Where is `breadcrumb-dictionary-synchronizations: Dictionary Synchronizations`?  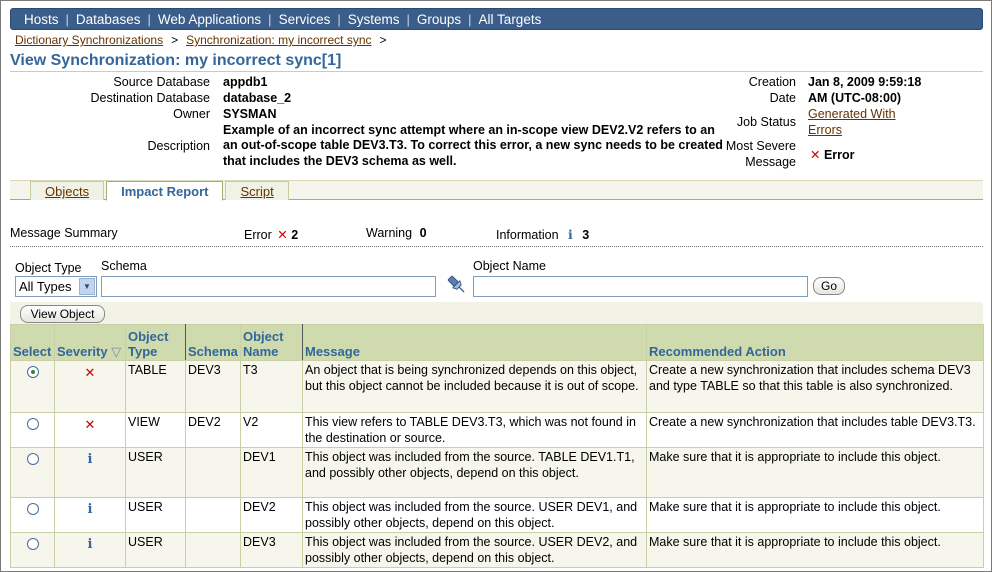
breadcrumb-dictionary-synchronizations: Dictionary Synchronizations is located at coordinates (89, 40).